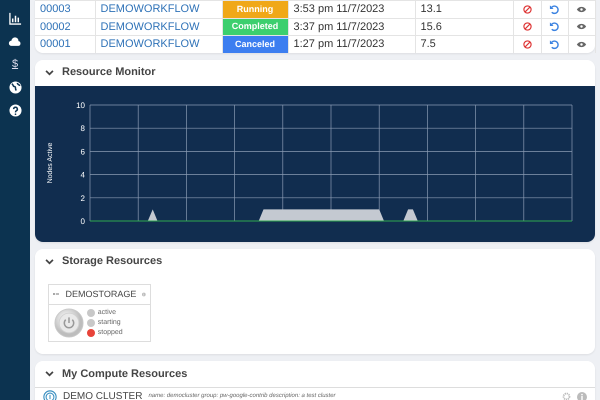 This screenshot has height=400, width=600. I want to click on value-cell: 13.1, so click(464, 9).